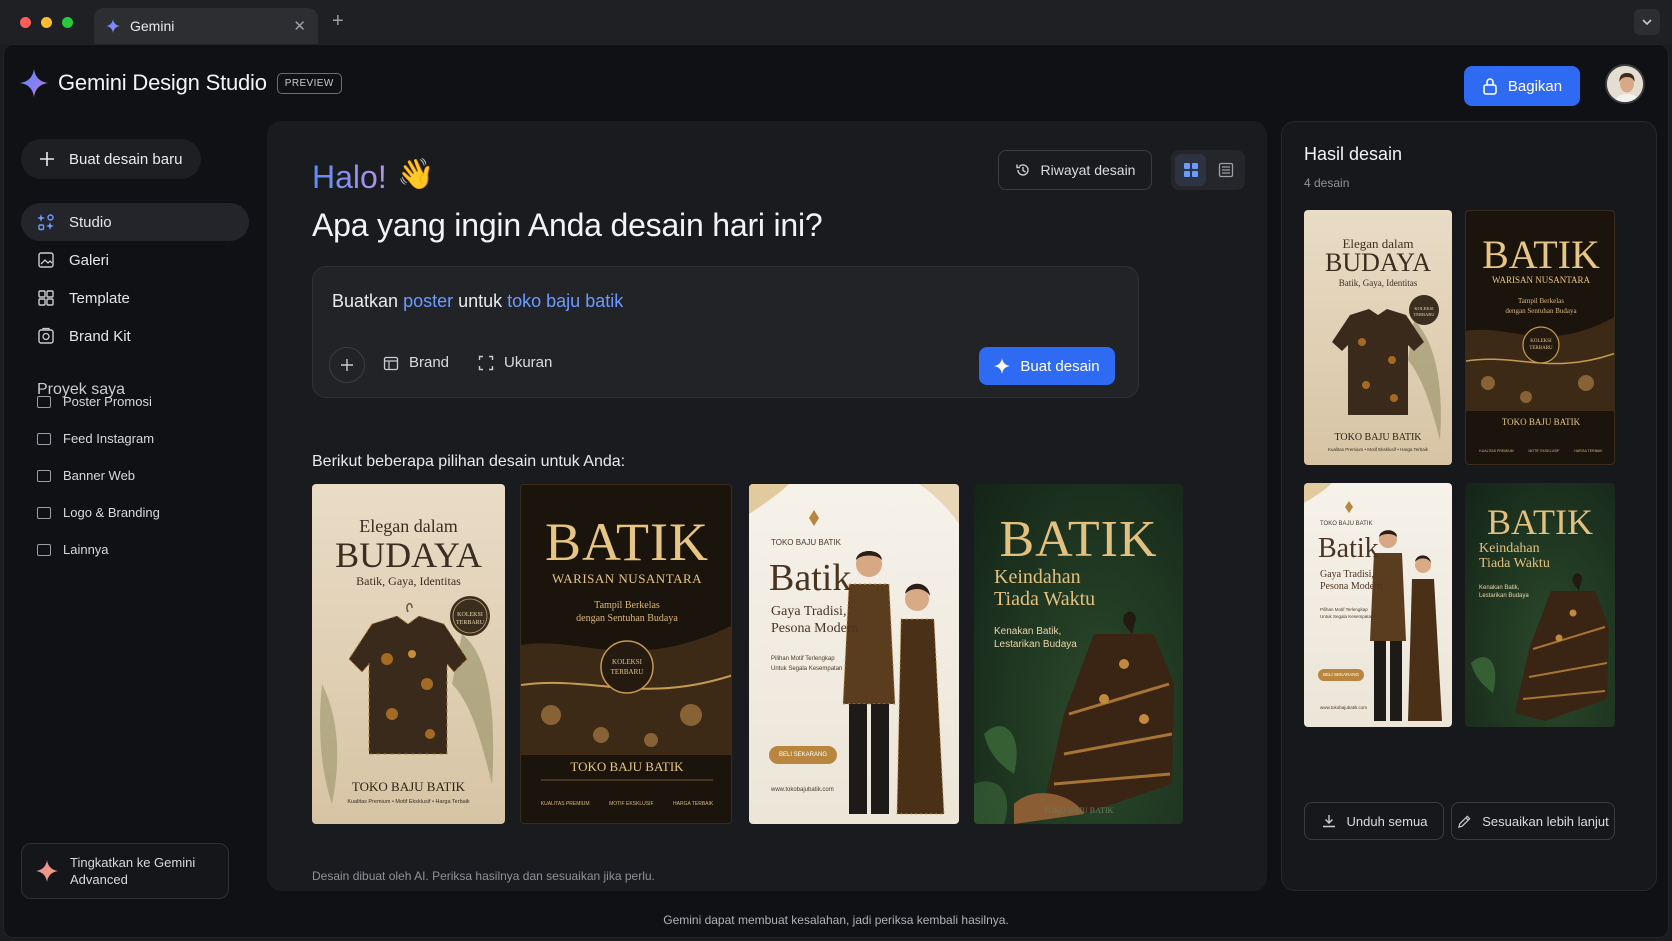 Image resolution: width=1672 pixels, height=941 pixels. Describe the element at coordinates (109, 438) in the screenshot. I see `project-label: Feed Instagram` at that location.